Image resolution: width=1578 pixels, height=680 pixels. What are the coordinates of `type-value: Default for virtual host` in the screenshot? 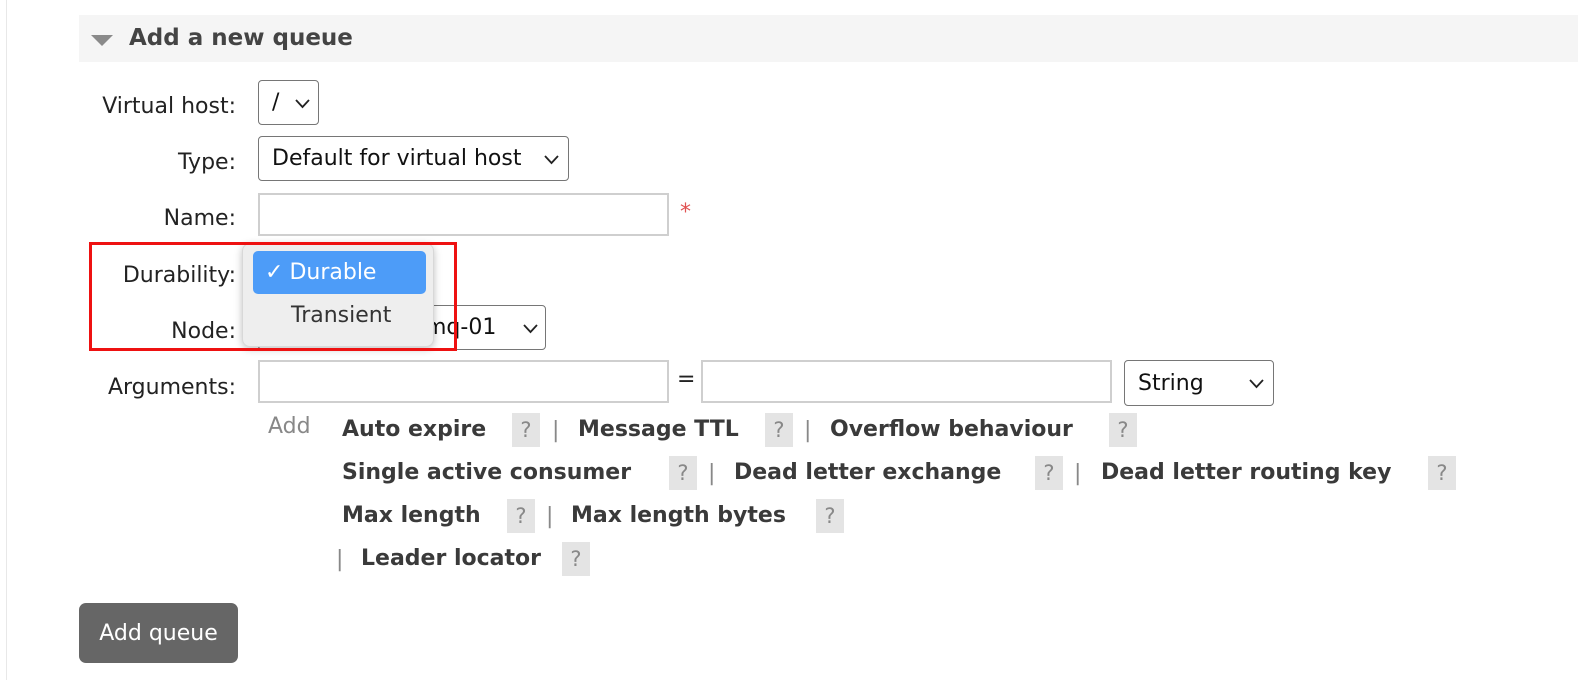 It's located at (397, 158).